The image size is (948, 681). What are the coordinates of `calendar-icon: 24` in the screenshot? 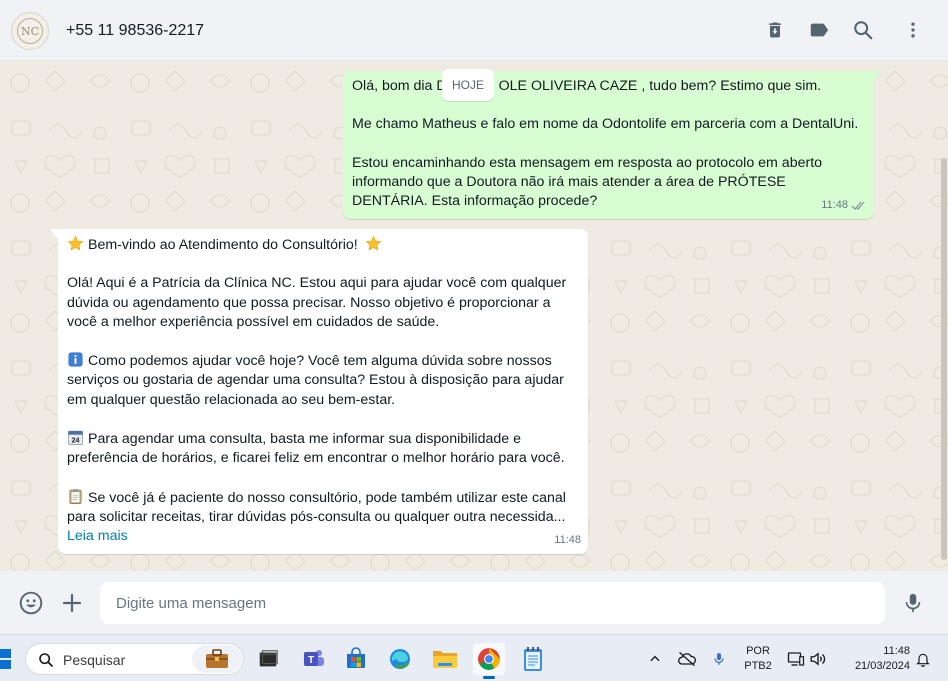 It's located at (75, 437).